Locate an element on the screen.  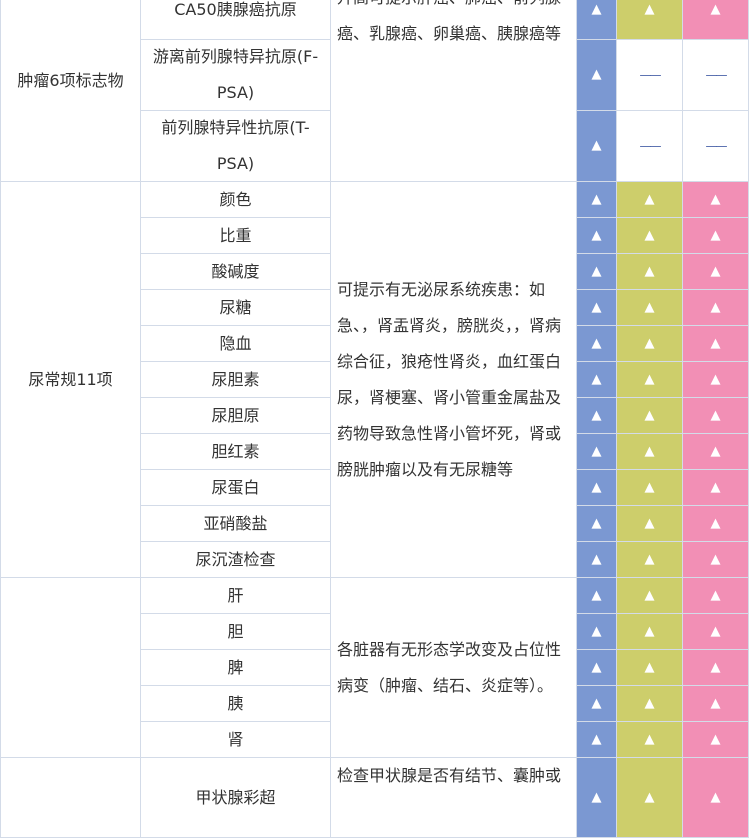
item-name-cell: 隐血 is located at coordinates (236, 344).